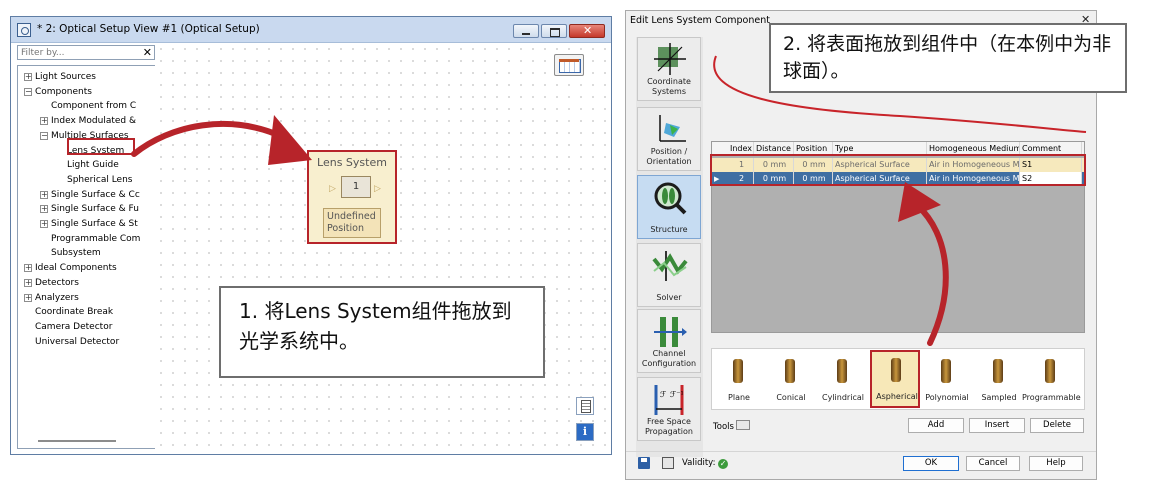 This screenshot has width=1156, height=486. Describe the element at coordinates (898, 170) in the screenshot. I see `surface-rows-highlight` at that location.